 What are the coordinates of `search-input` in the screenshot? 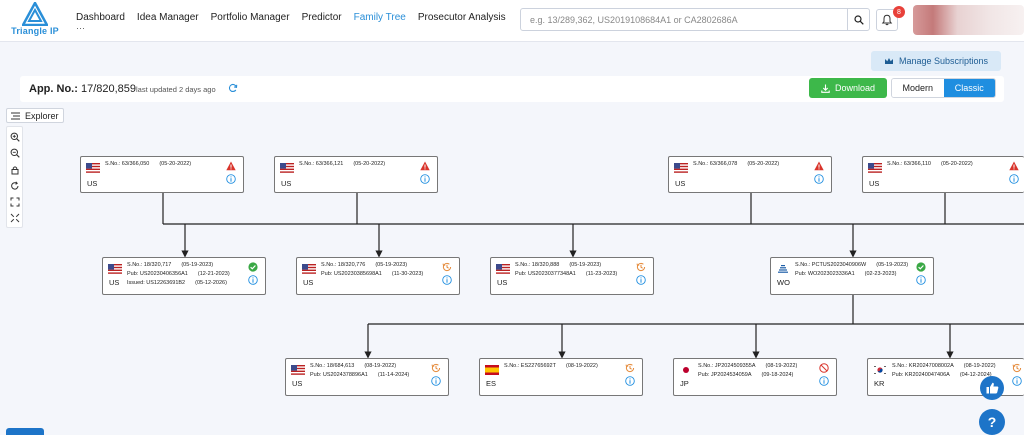 It's located at (681, 19).